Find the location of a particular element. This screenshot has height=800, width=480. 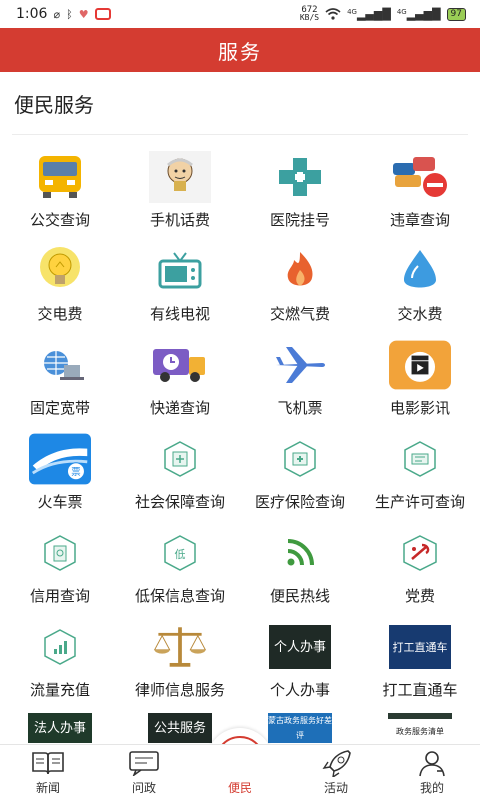

service-lawyer-info: 律师信息服务 is located at coordinates (180, 662).